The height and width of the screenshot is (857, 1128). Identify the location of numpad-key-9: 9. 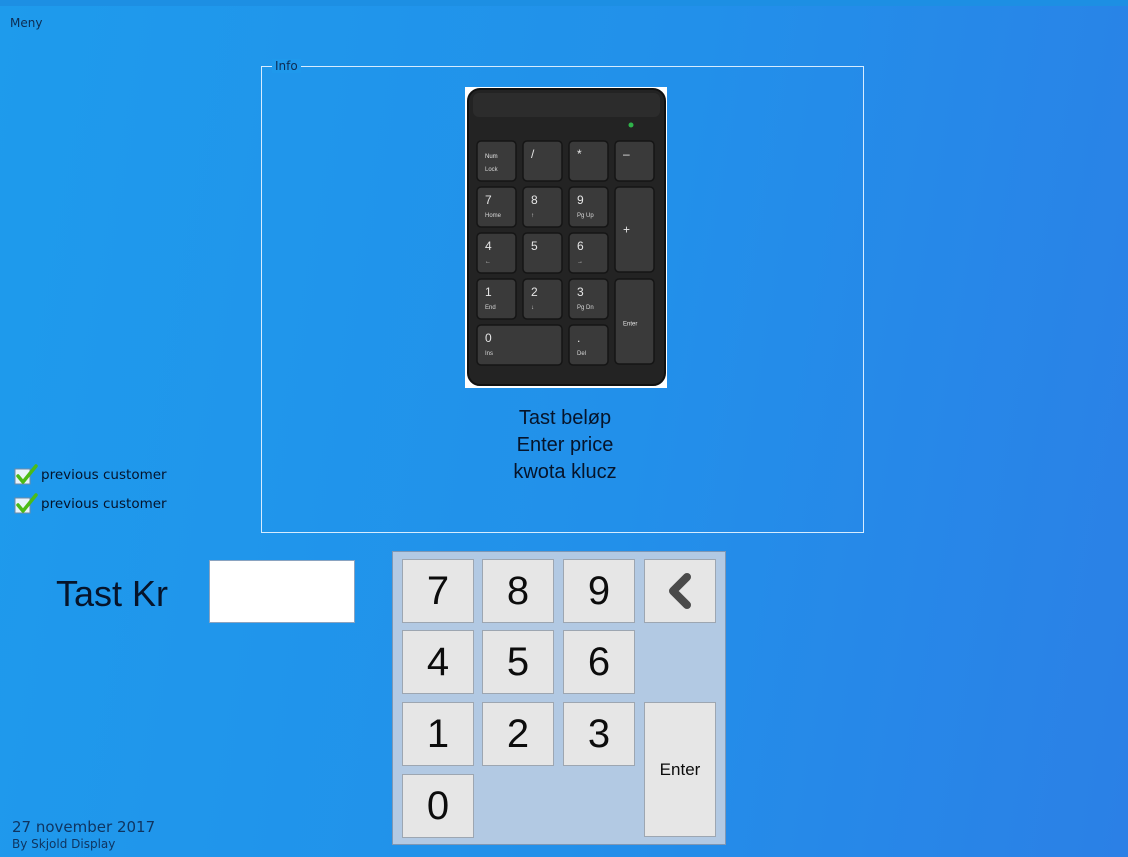
(599, 591).